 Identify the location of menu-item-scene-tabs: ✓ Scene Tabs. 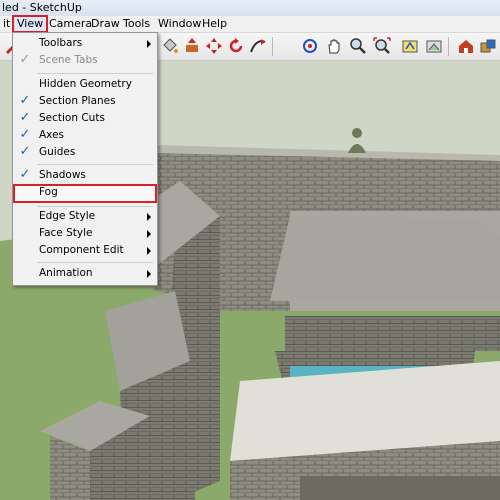
(85, 60).